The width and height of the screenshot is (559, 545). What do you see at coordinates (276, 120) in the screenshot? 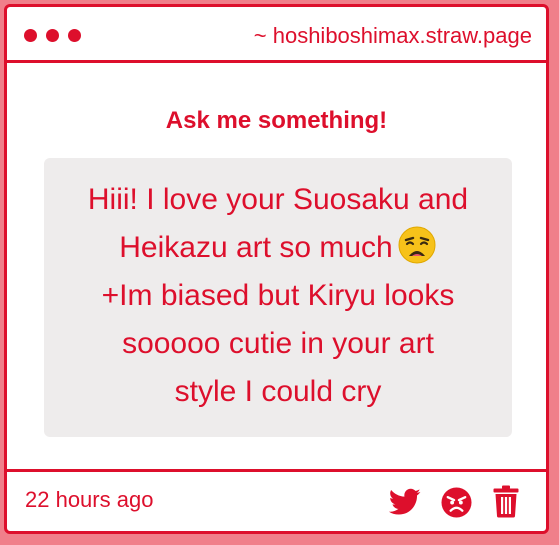
I see `page-title: Ask me something!` at bounding box center [276, 120].